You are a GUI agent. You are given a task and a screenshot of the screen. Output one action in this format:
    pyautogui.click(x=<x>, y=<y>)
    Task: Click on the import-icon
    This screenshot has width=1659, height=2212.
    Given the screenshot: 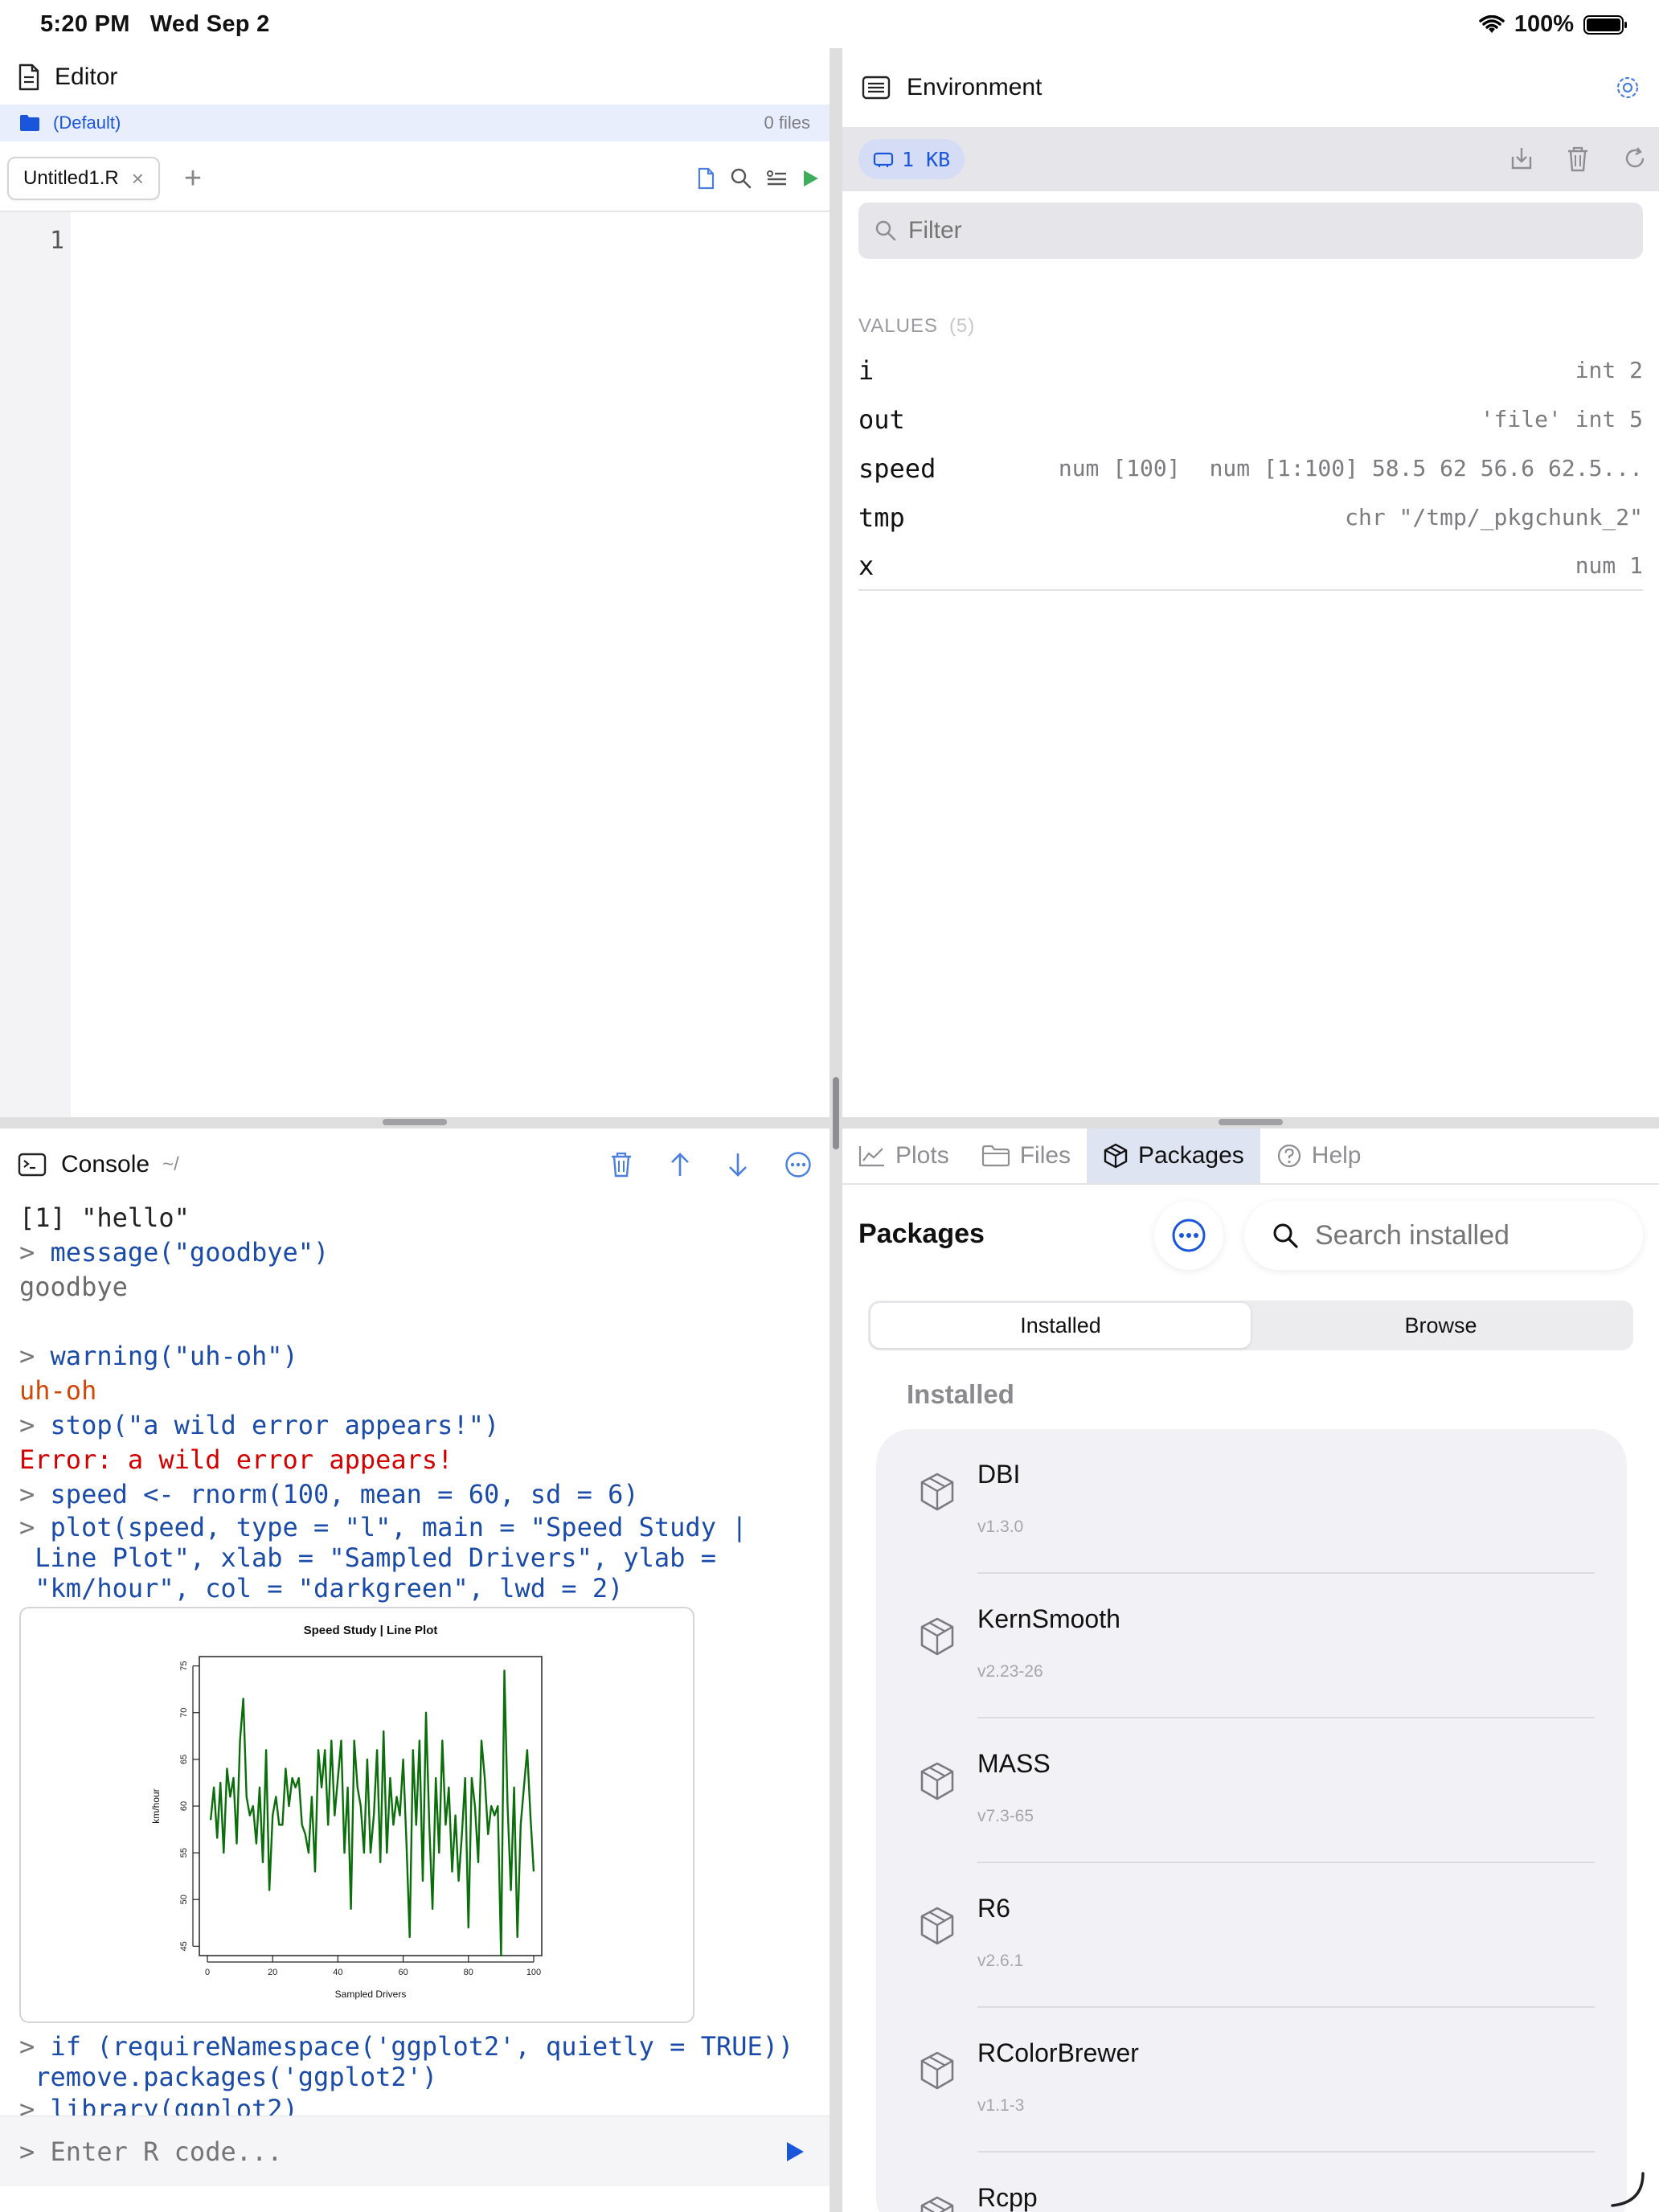 What is the action you would take?
    pyautogui.click(x=1521, y=158)
    